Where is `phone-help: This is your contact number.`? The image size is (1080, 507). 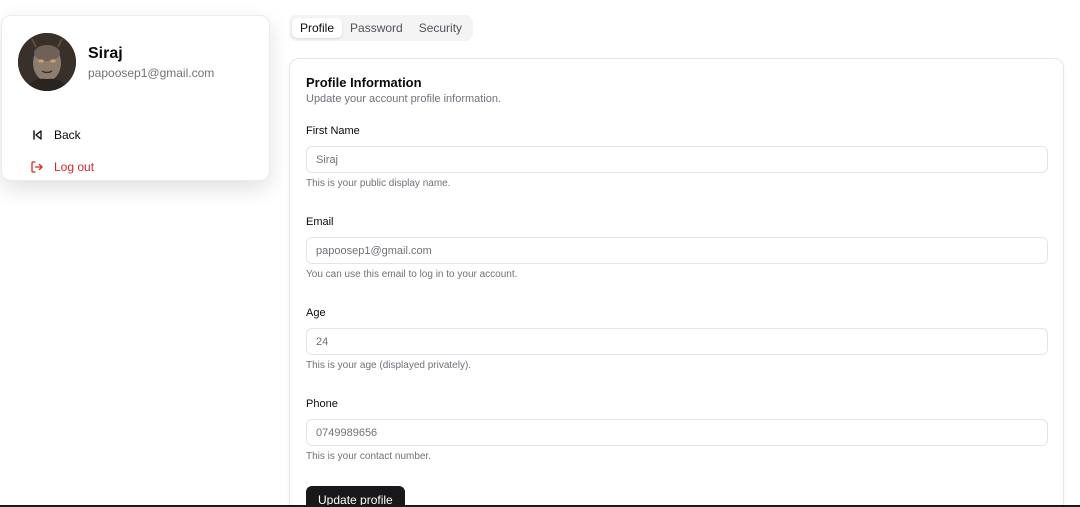 phone-help: This is your contact number. is located at coordinates (369, 456).